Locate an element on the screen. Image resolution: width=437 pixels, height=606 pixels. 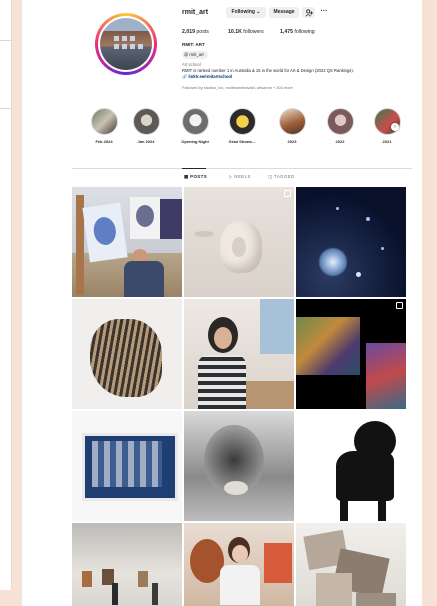
side-panel is located at coordinates (6, 295).